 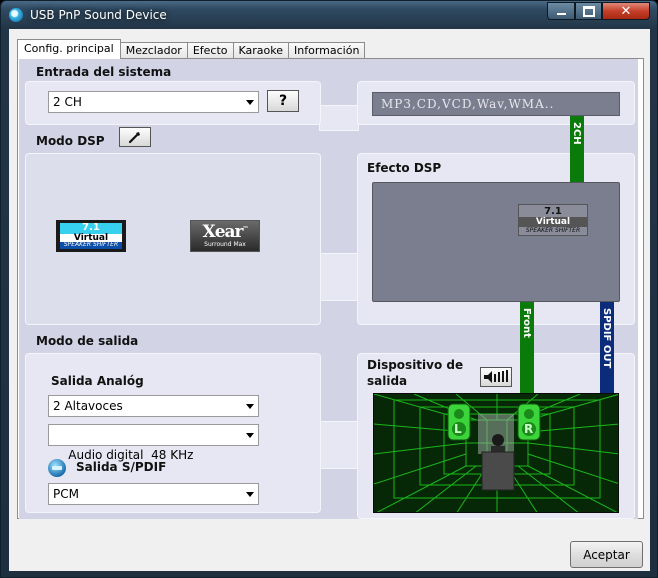 I want to click on system-input-title: Entrada del sistema, so click(x=104, y=72).